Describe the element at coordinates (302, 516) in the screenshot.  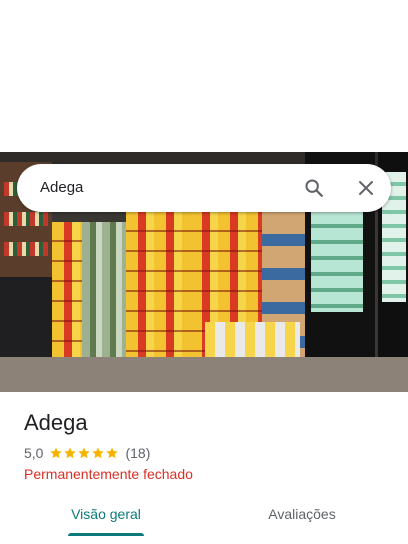
I see `tab-reviews: Avaliações` at that location.